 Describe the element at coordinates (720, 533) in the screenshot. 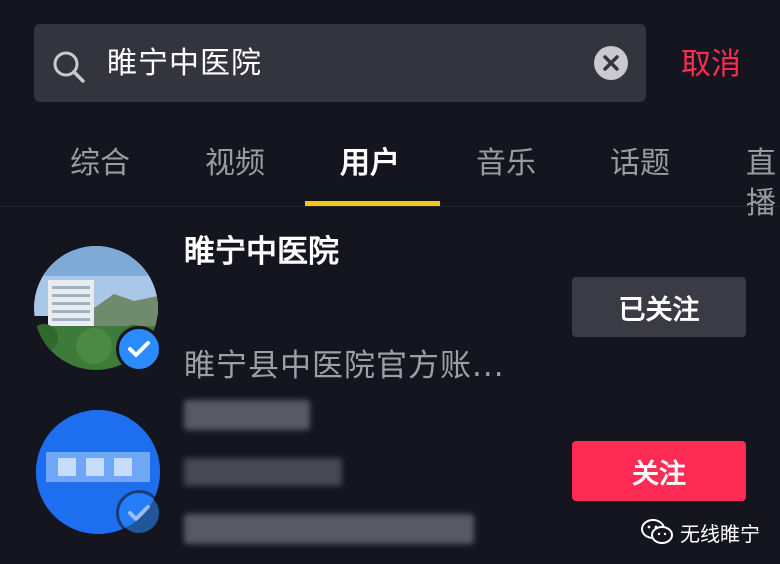

I see `watermark-text: 无线睢宁` at that location.